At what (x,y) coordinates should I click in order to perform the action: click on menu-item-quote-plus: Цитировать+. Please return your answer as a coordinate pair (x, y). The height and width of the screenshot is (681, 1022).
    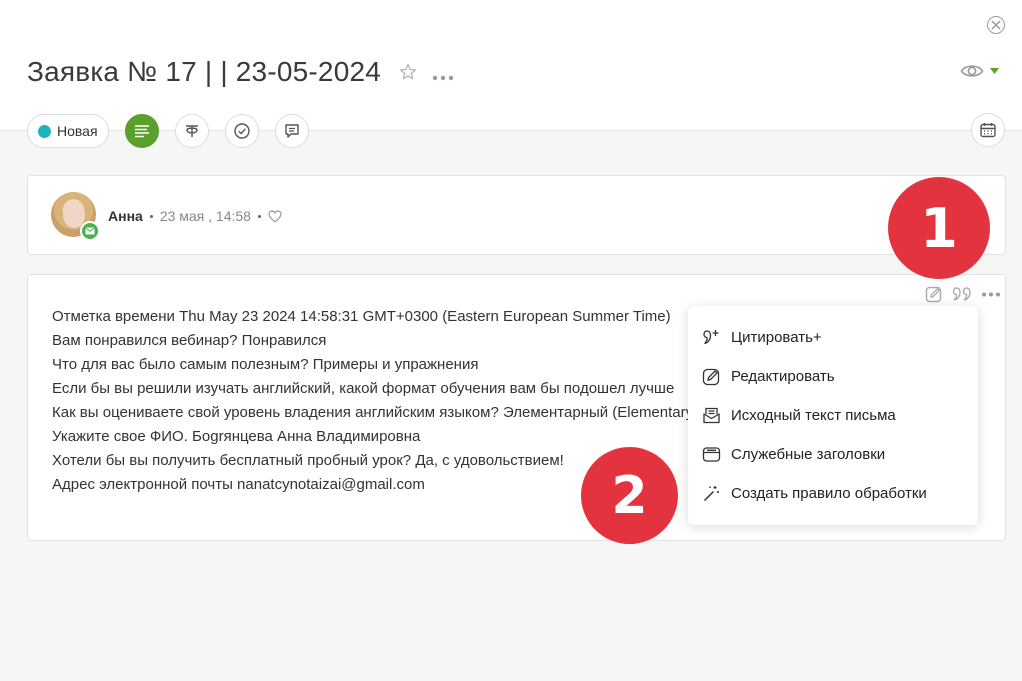
    Looking at the image, I should click on (833, 337).